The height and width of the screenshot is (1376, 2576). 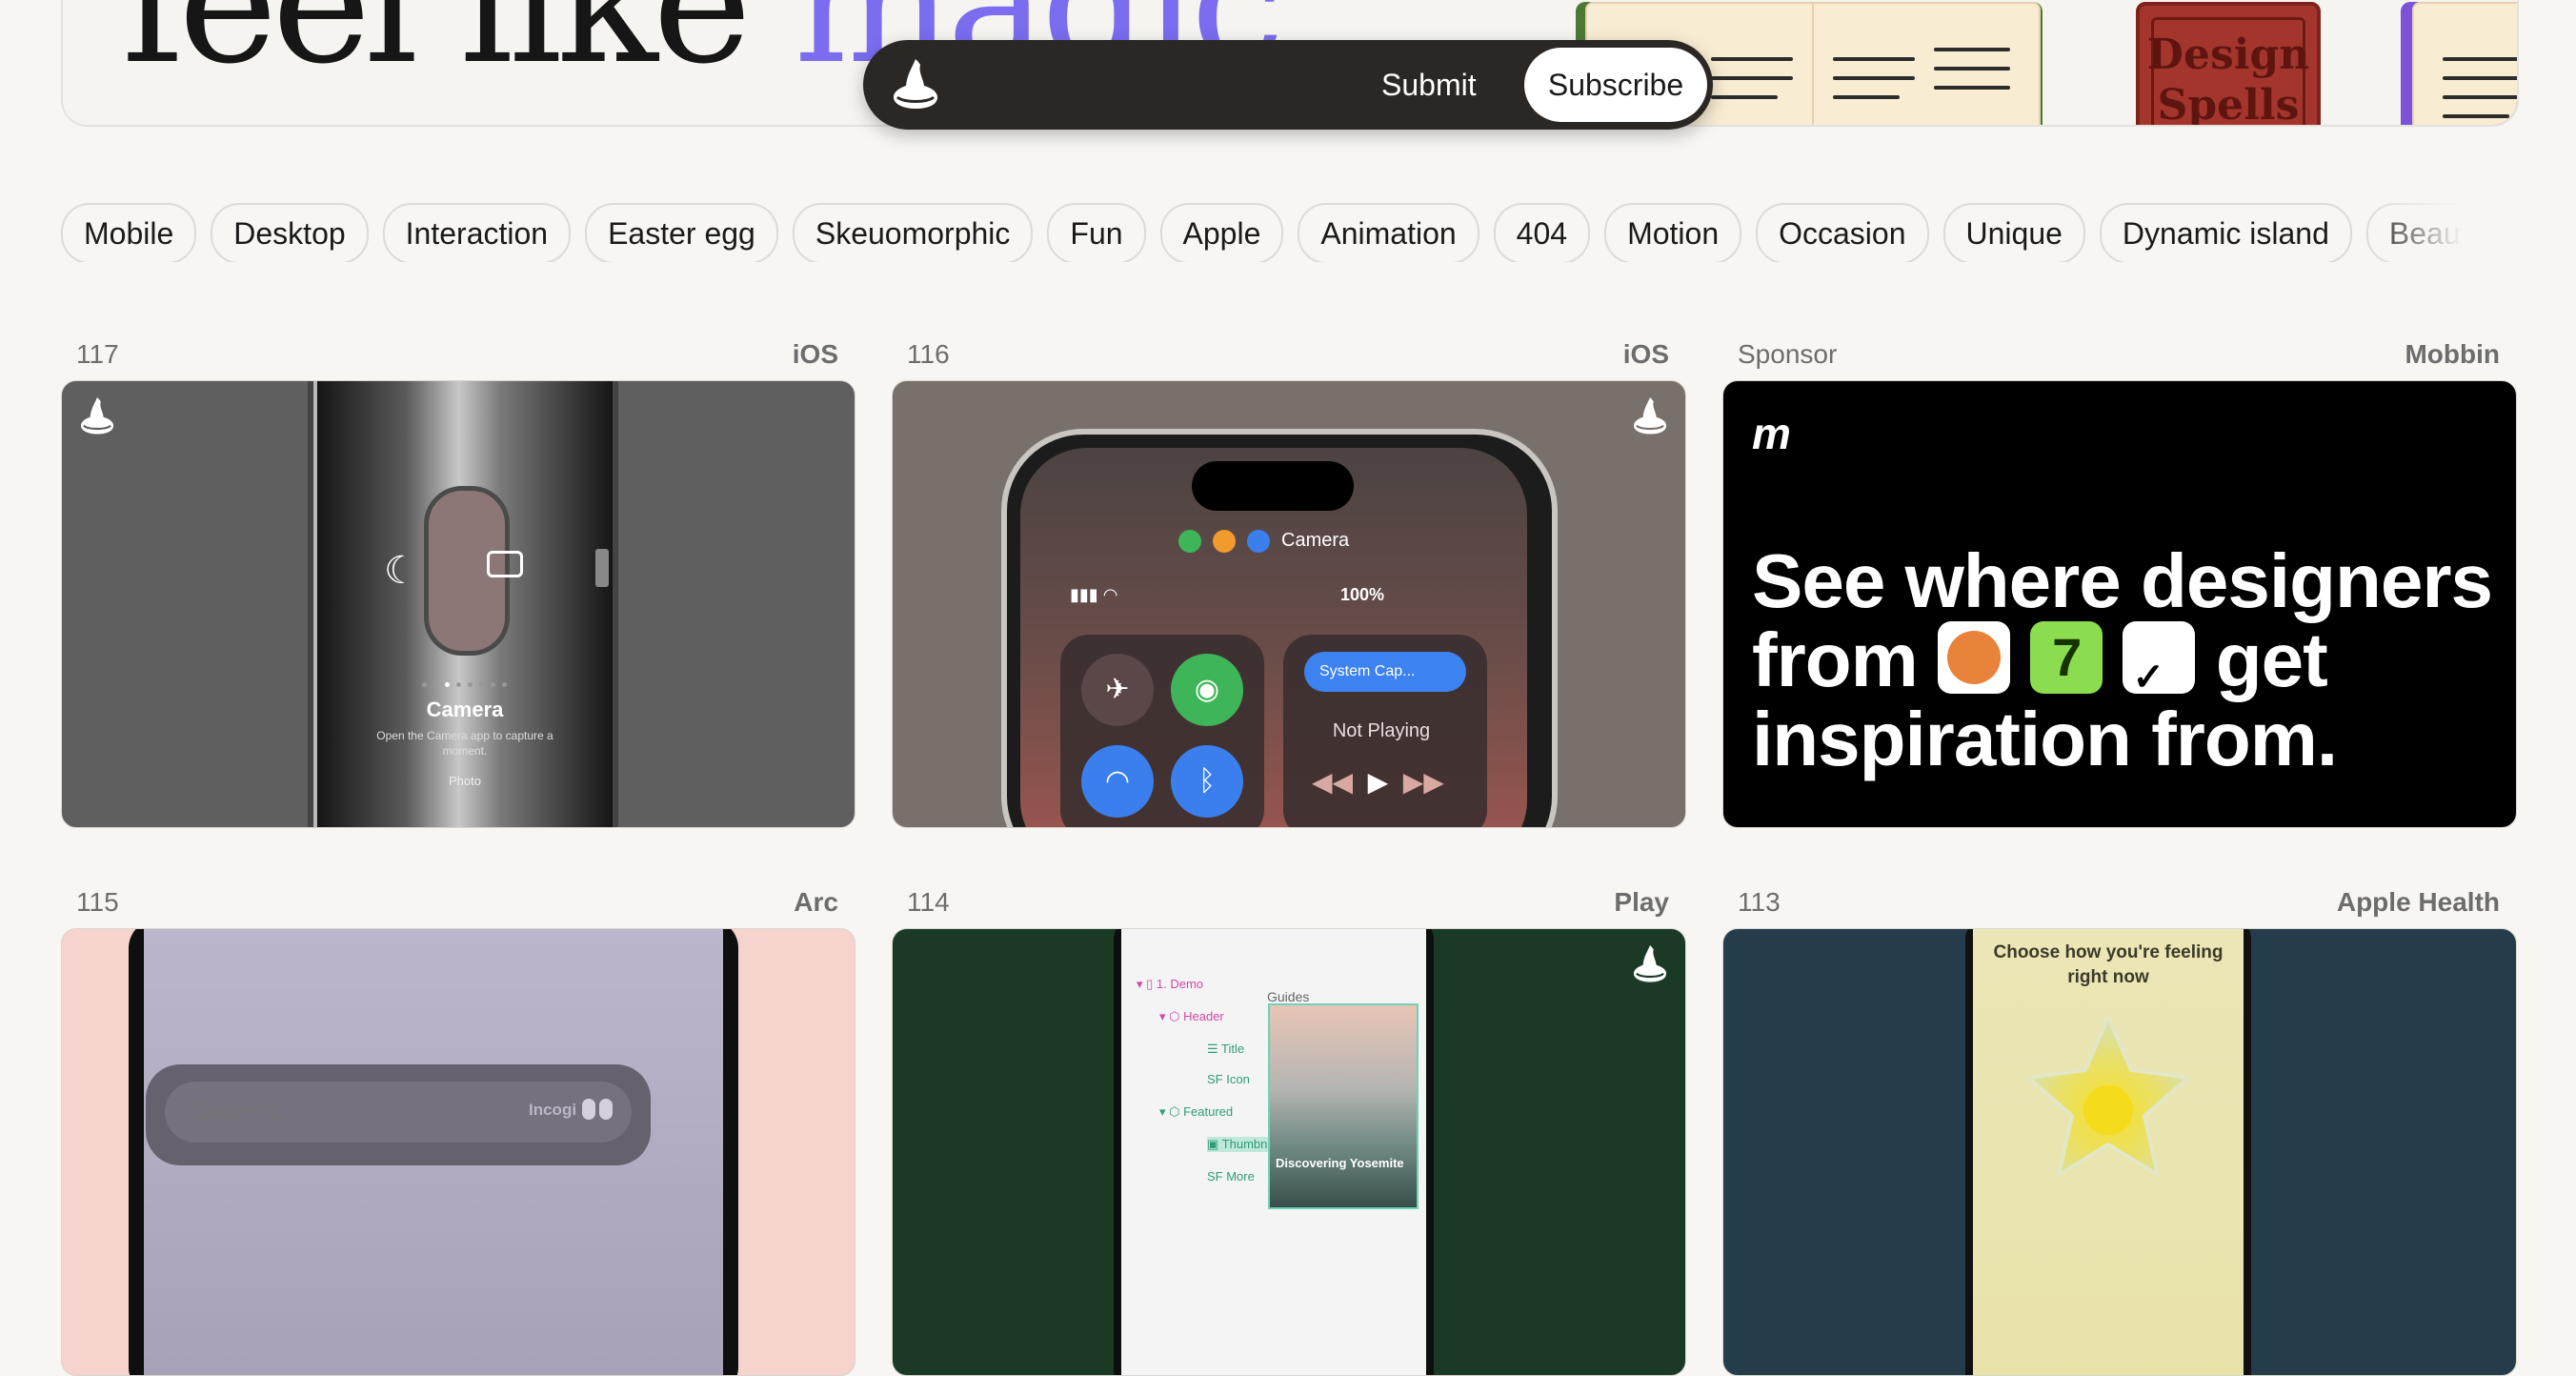 What do you see at coordinates (2271, 659) in the screenshot?
I see `headline-line-2-end: get` at bounding box center [2271, 659].